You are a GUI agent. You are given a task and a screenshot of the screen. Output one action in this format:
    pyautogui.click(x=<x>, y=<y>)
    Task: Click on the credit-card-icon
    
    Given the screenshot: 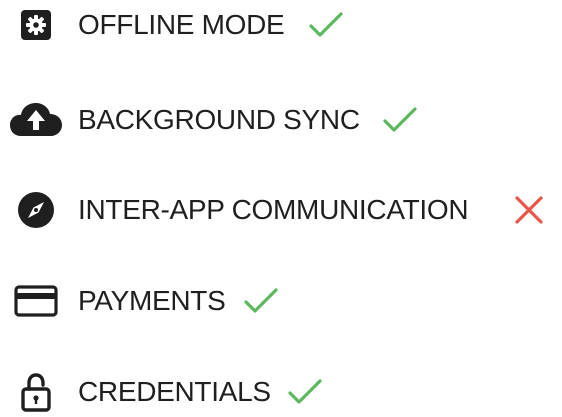 What is the action you would take?
    pyautogui.click(x=36, y=301)
    